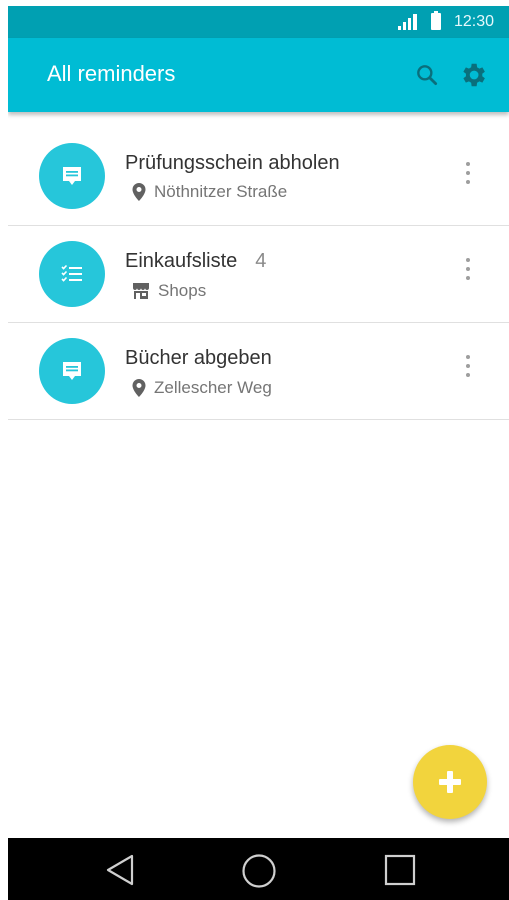 Image resolution: width=509 pixels, height=900 pixels. I want to click on reminder-location-text: Shops, so click(182, 290).